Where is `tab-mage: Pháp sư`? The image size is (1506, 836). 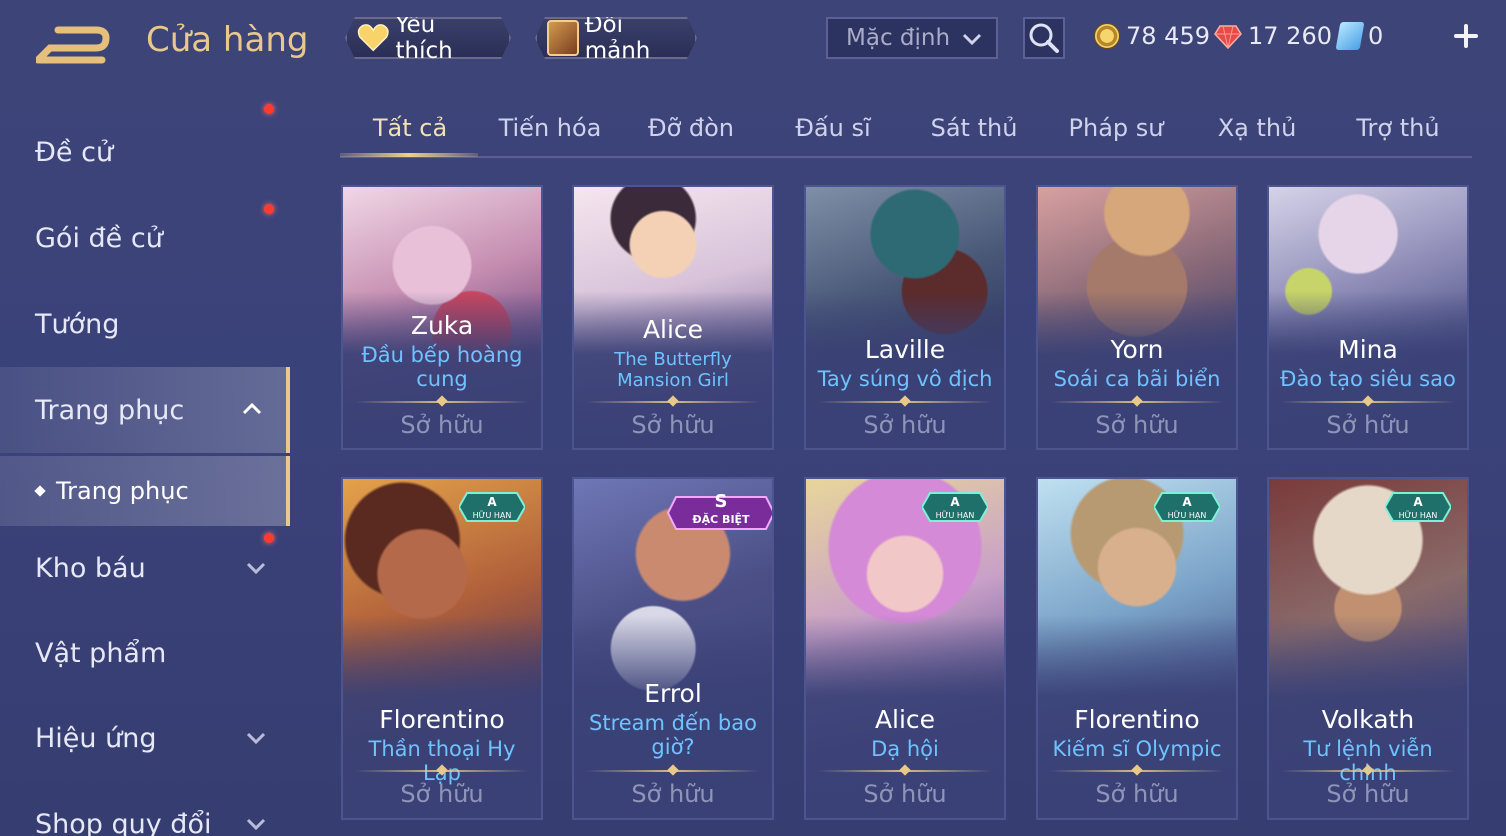 tab-mage: Pháp sư is located at coordinates (1116, 134).